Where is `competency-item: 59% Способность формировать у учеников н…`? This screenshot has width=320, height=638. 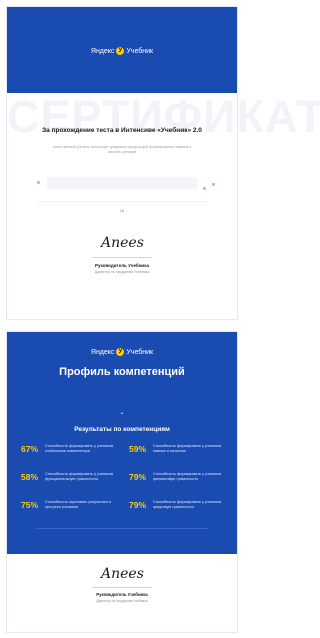 competency-item: 59% Способность формировать у учеников н… is located at coordinates (181, 456).